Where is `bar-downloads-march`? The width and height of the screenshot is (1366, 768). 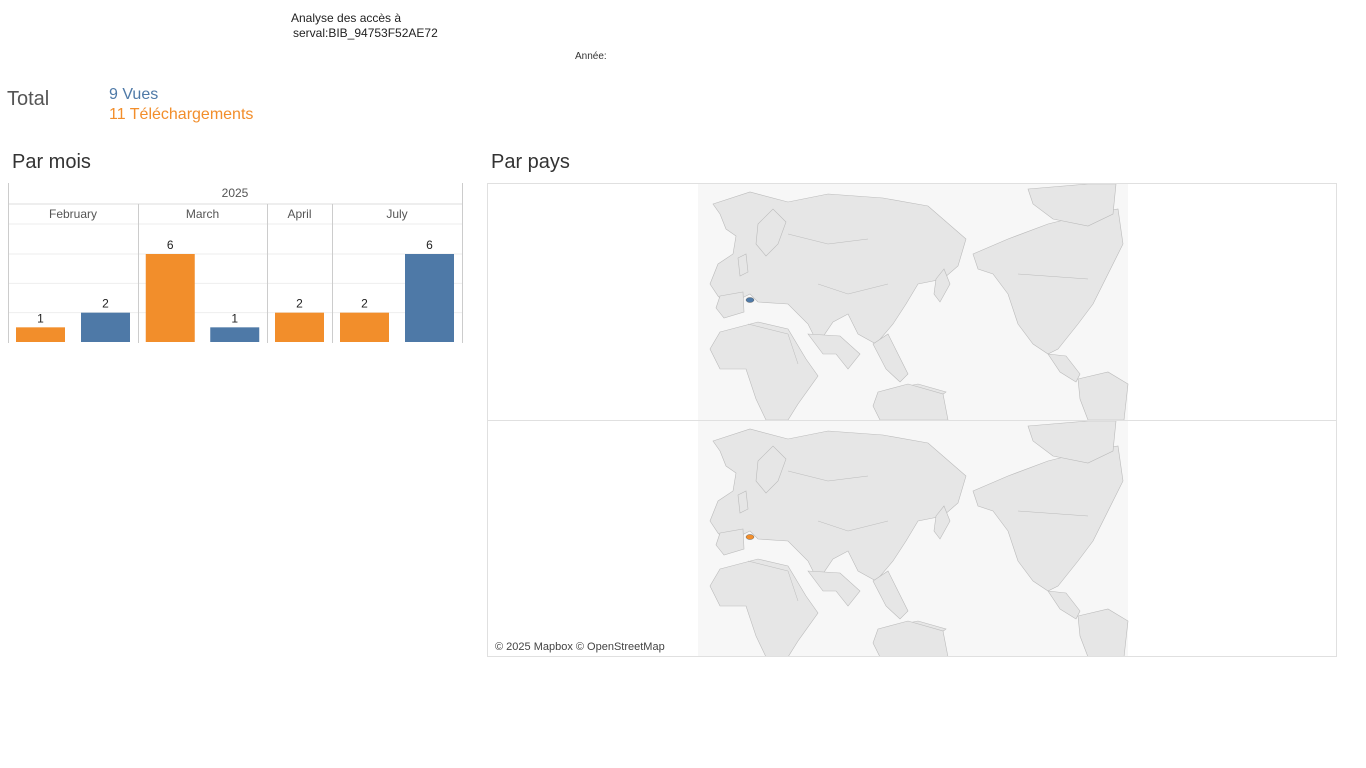 bar-downloads-march is located at coordinates (170, 298).